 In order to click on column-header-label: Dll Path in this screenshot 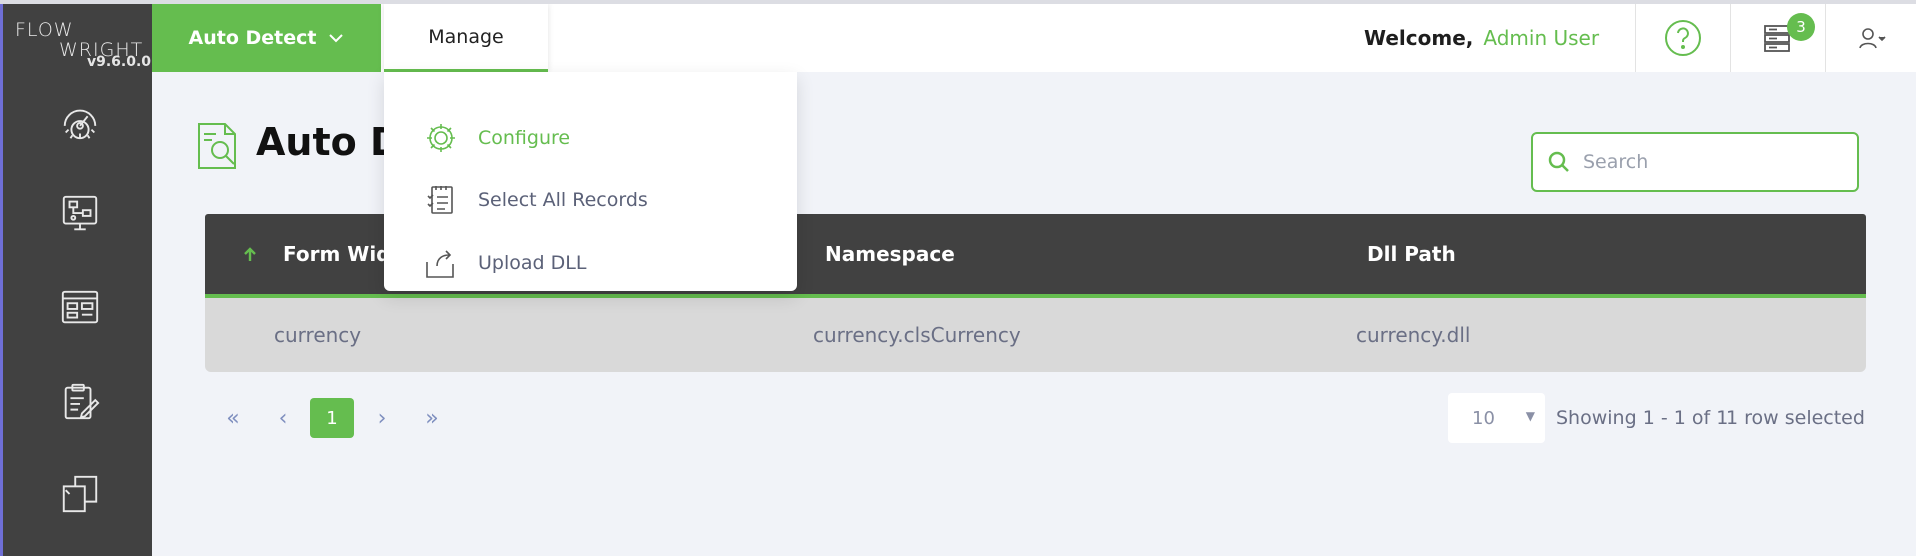, I will do `click(1411, 254)`.